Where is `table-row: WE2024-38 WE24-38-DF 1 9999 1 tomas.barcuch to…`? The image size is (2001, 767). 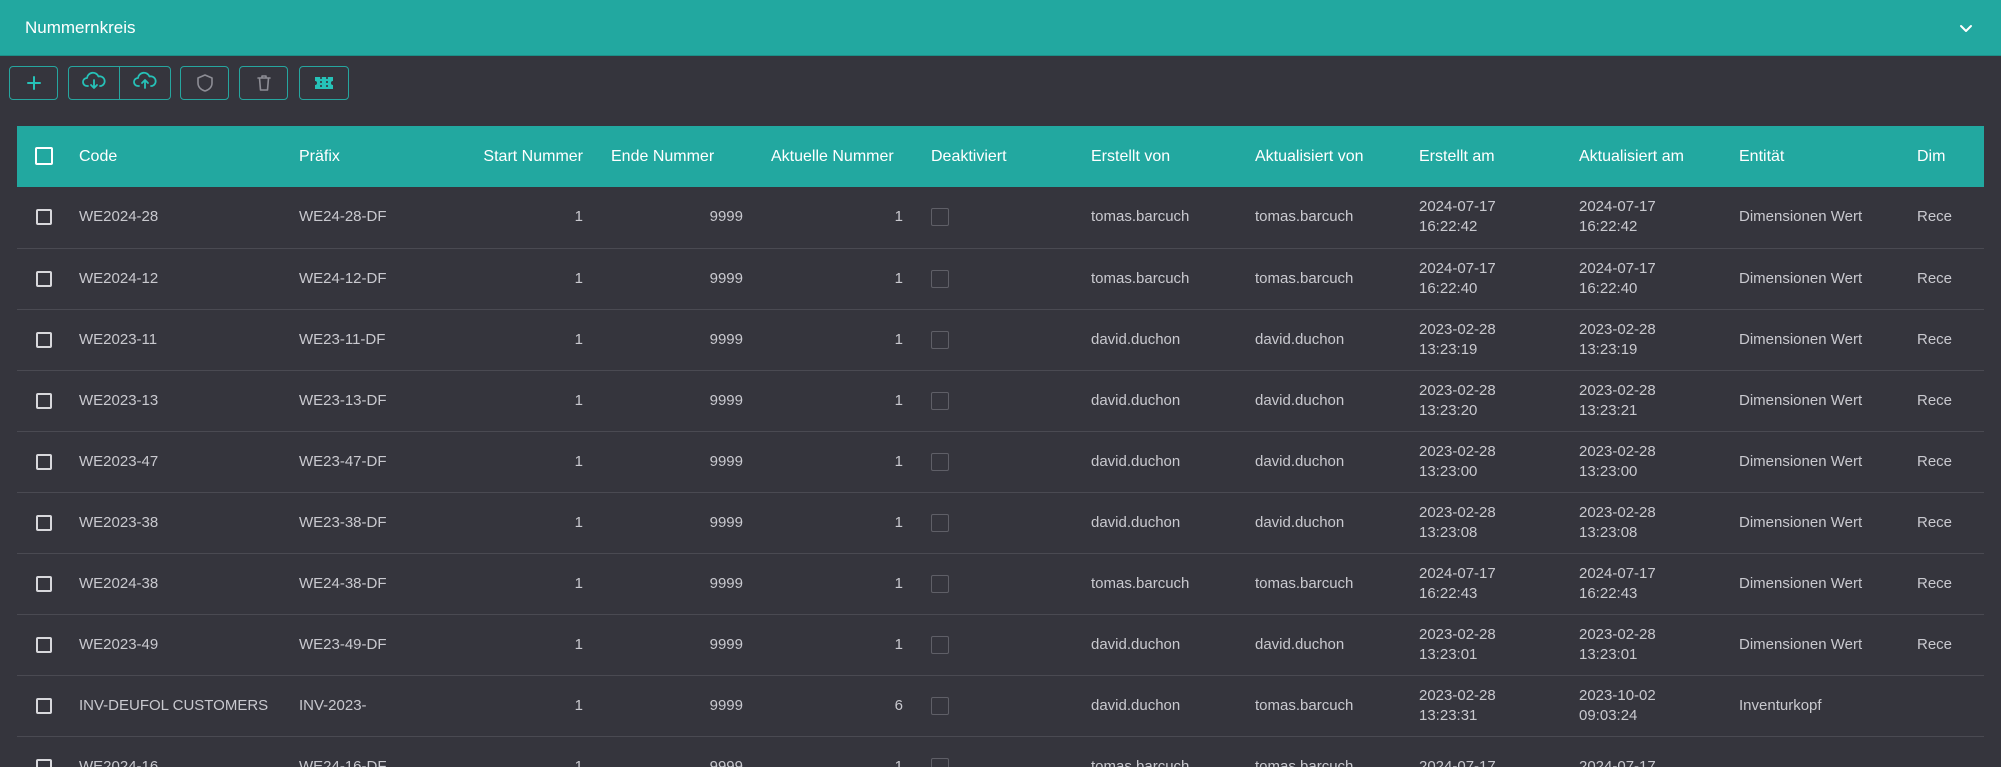 table-row: WE2024-38 WE24-38-DF 1 9999 1 tomas.barcuch to… is located at coordinates (1000, 583).